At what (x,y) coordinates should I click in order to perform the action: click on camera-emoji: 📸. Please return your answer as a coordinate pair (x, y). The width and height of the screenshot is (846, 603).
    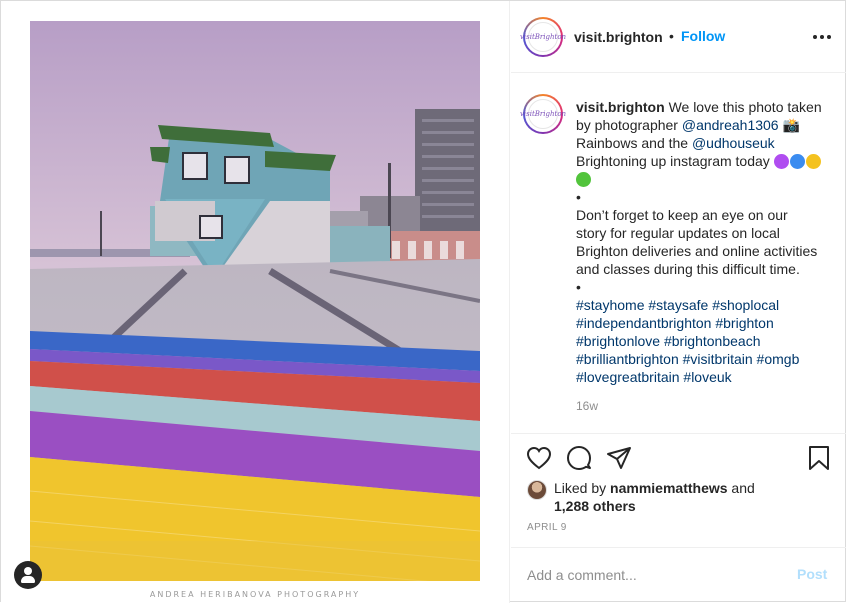
    Looking at the image, I should click on (791, 125).